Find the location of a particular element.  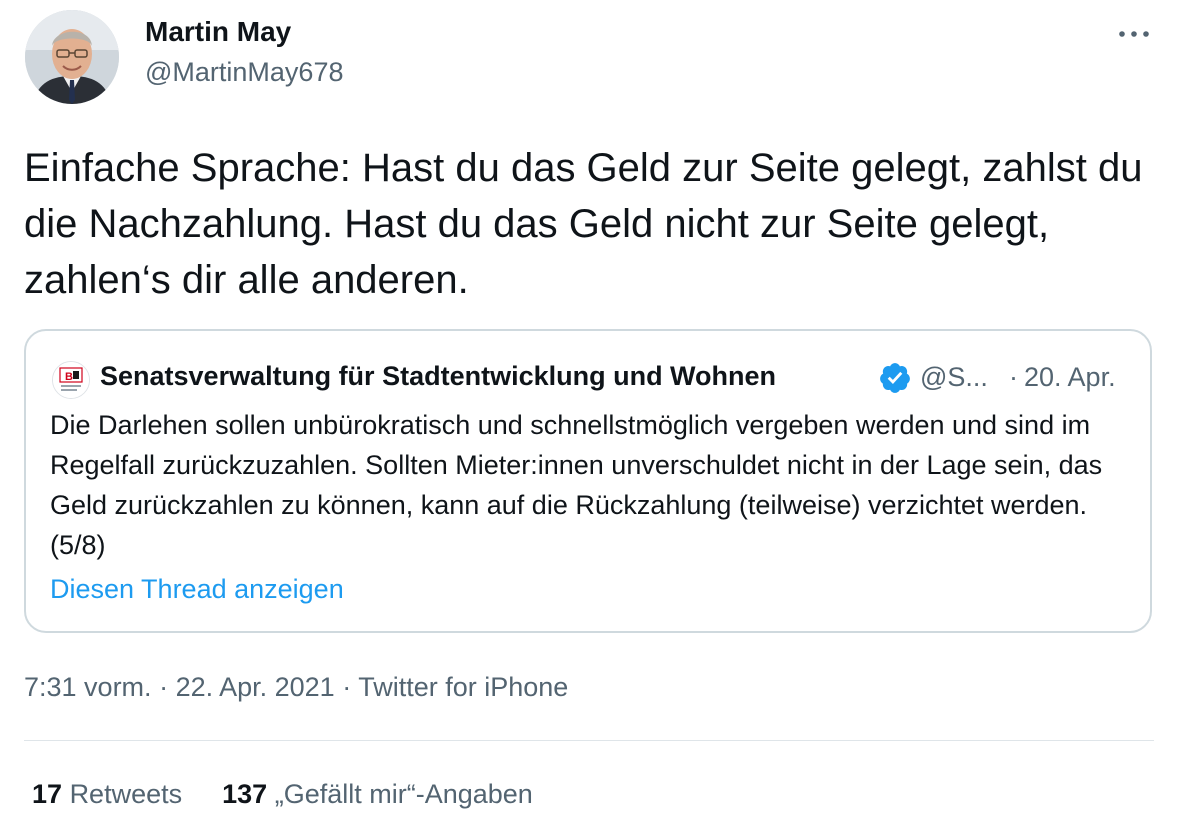

berlin-logo-icon: B is located at coordinates (71, 380).